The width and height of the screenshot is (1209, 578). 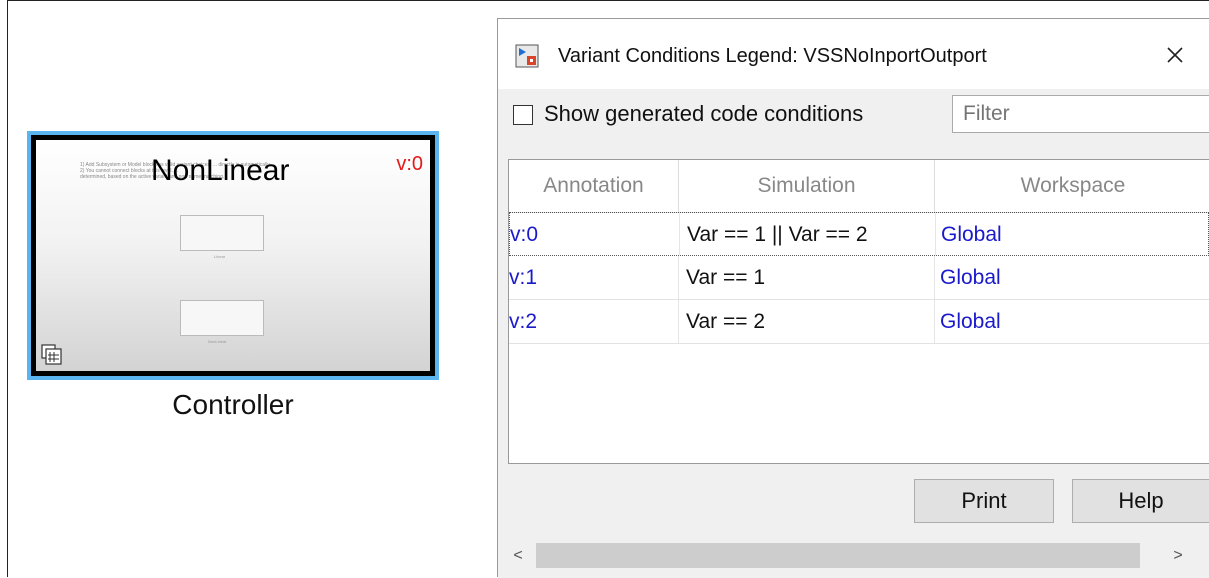 I want to click on annotation-cell: v:1, so click(x=594, y=277).